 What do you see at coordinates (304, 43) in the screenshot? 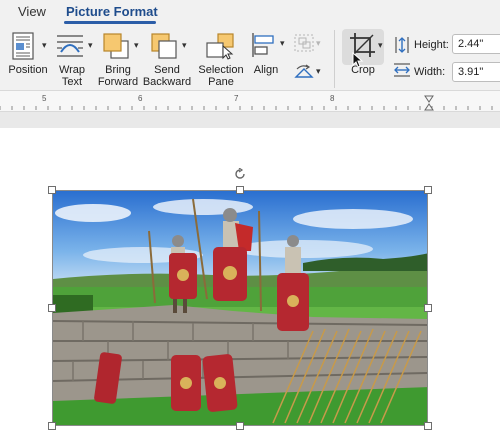
I see `group-icon` at bounding box center [304, 43].